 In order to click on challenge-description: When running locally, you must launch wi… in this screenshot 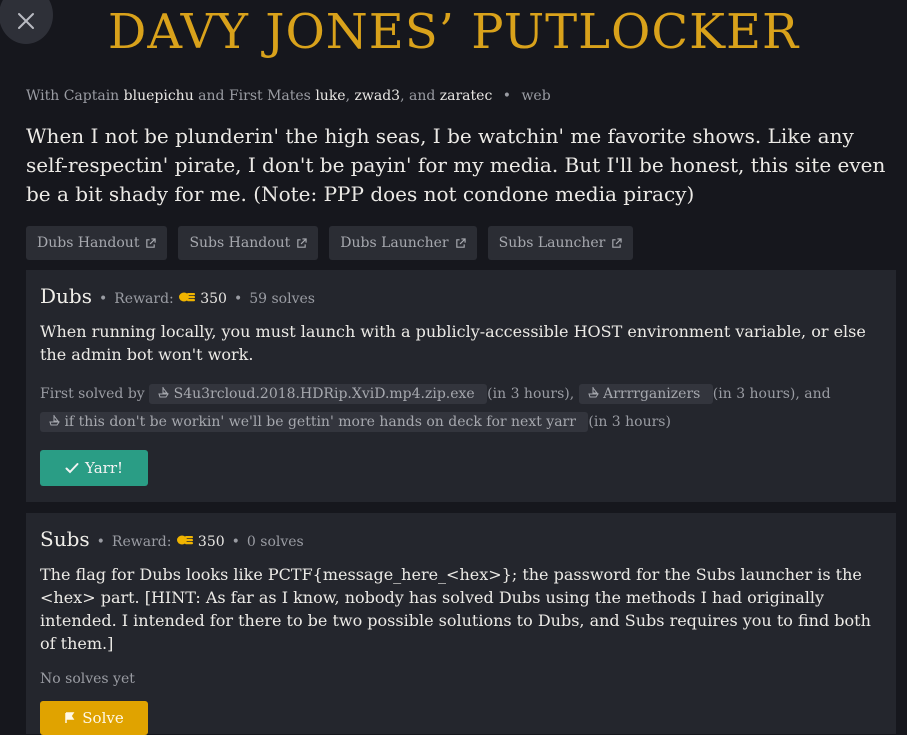, I will do `click(453, 343)`.